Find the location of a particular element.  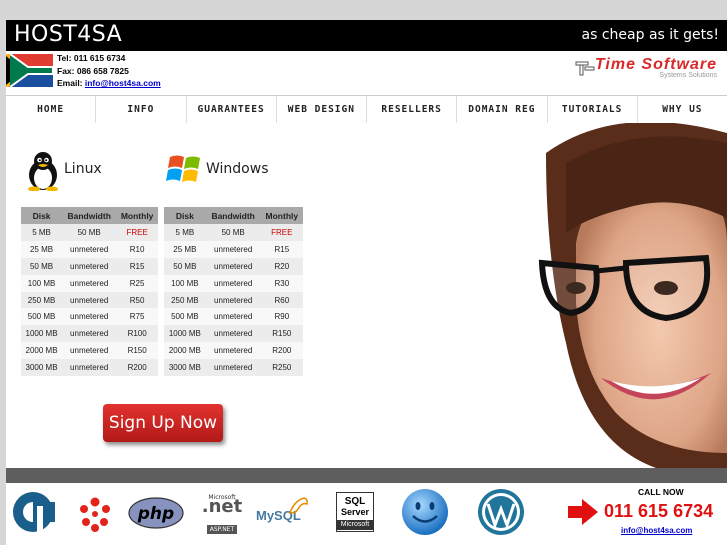

nav-domain-reg: DOMAIN REG is located at coordinates (502, 109).